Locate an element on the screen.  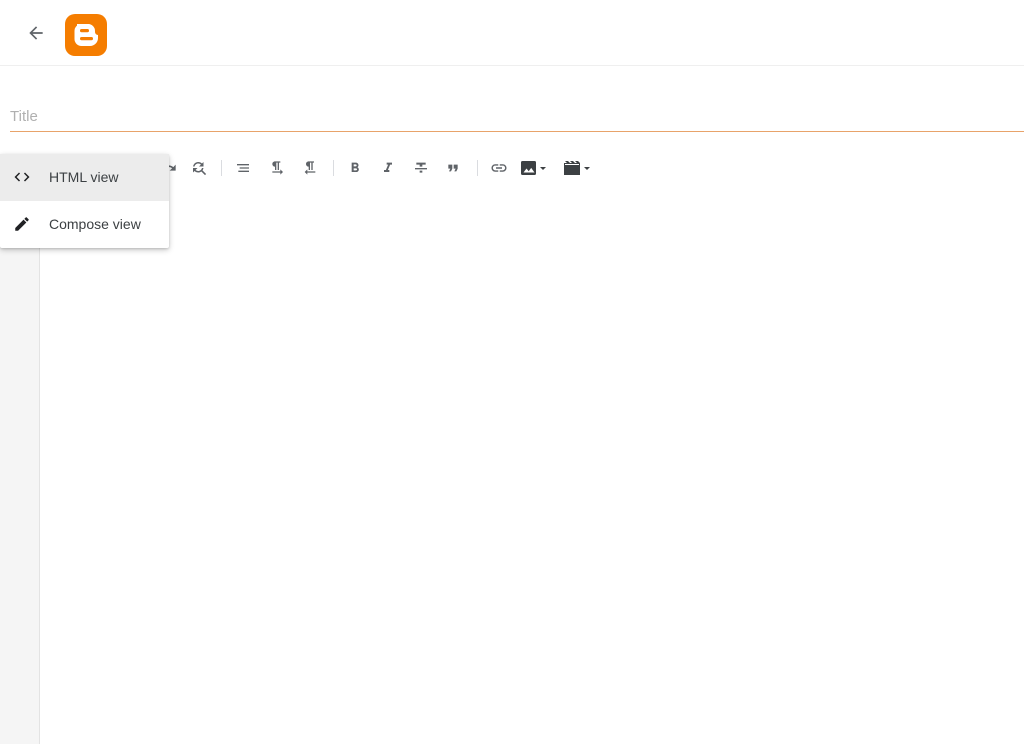
post-title-input is located at coordinates (517, 115).